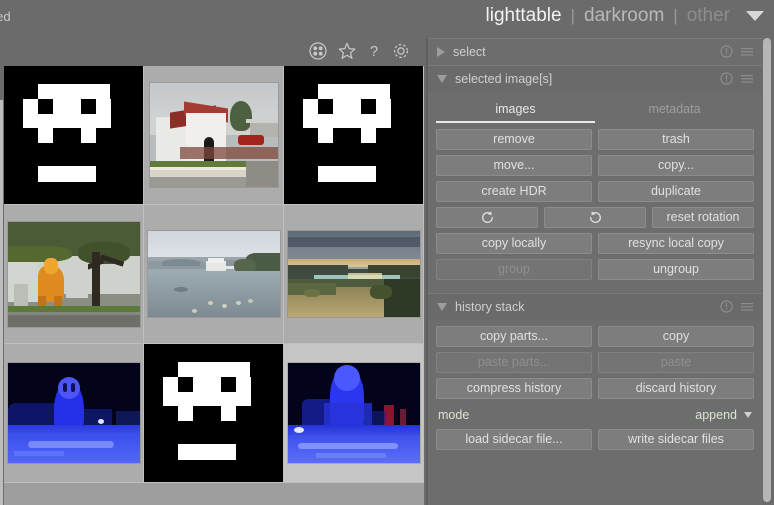  What do you see at coordinates (716, 414) in the screenshot?
I see `mode-value: append` at bounding box center [716, 414].